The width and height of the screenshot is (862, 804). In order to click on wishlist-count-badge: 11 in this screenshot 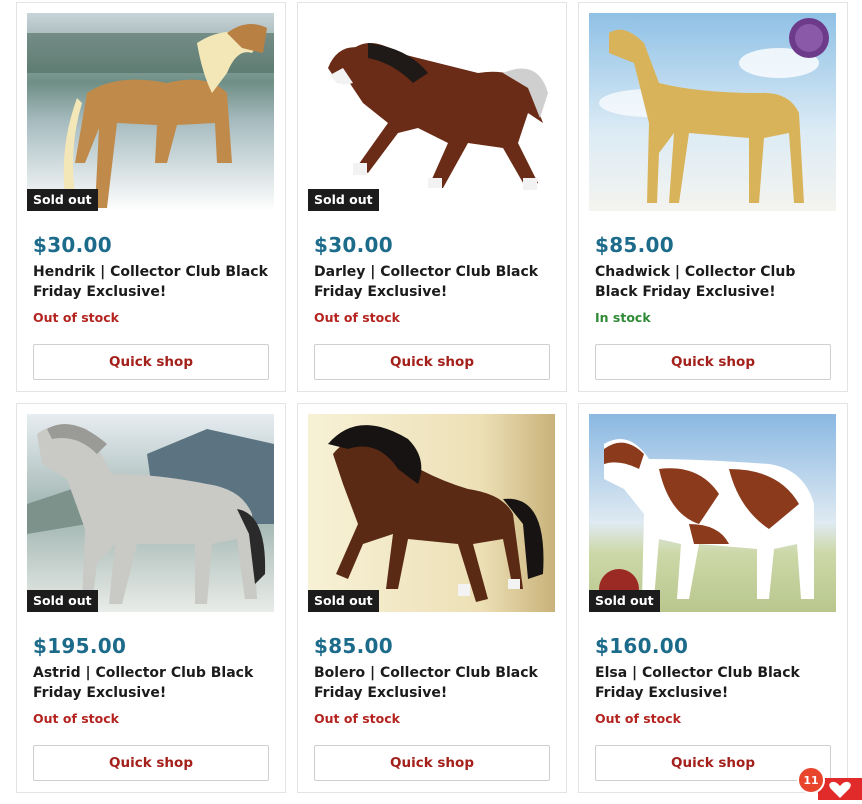, I will do `click(811, 780)`.